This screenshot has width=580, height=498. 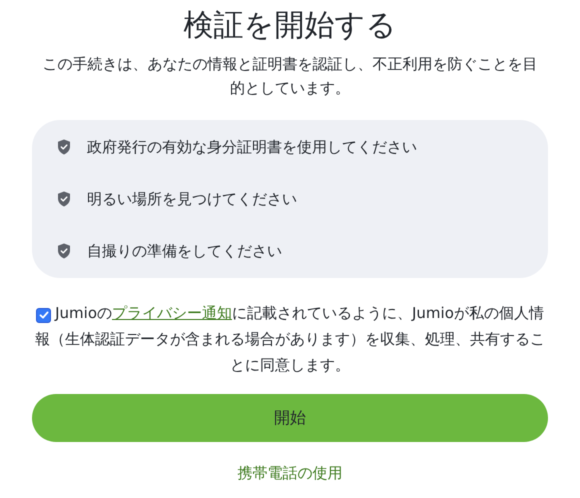 I want to click on requirement-text: 自撮りの準備をしてください, so click(x=184, y=251).